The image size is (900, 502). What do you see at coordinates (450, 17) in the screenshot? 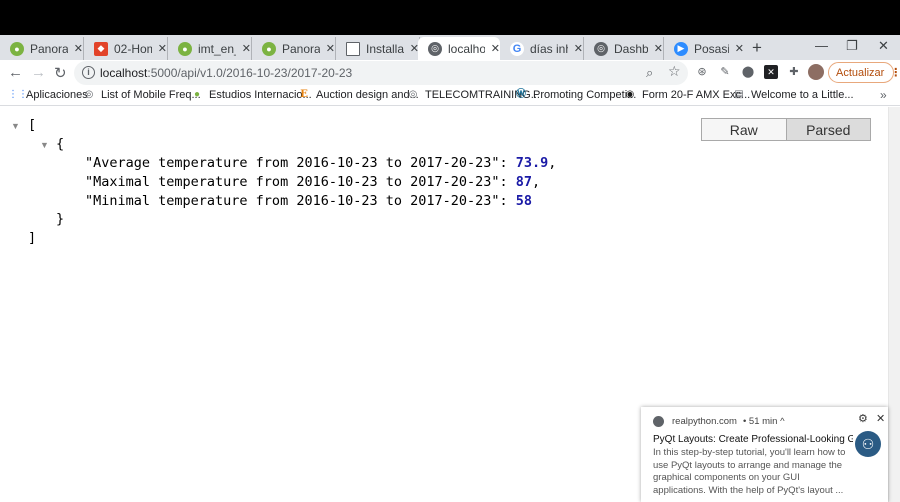
I see `screen-top-bar` at bounding box center [450, 17].